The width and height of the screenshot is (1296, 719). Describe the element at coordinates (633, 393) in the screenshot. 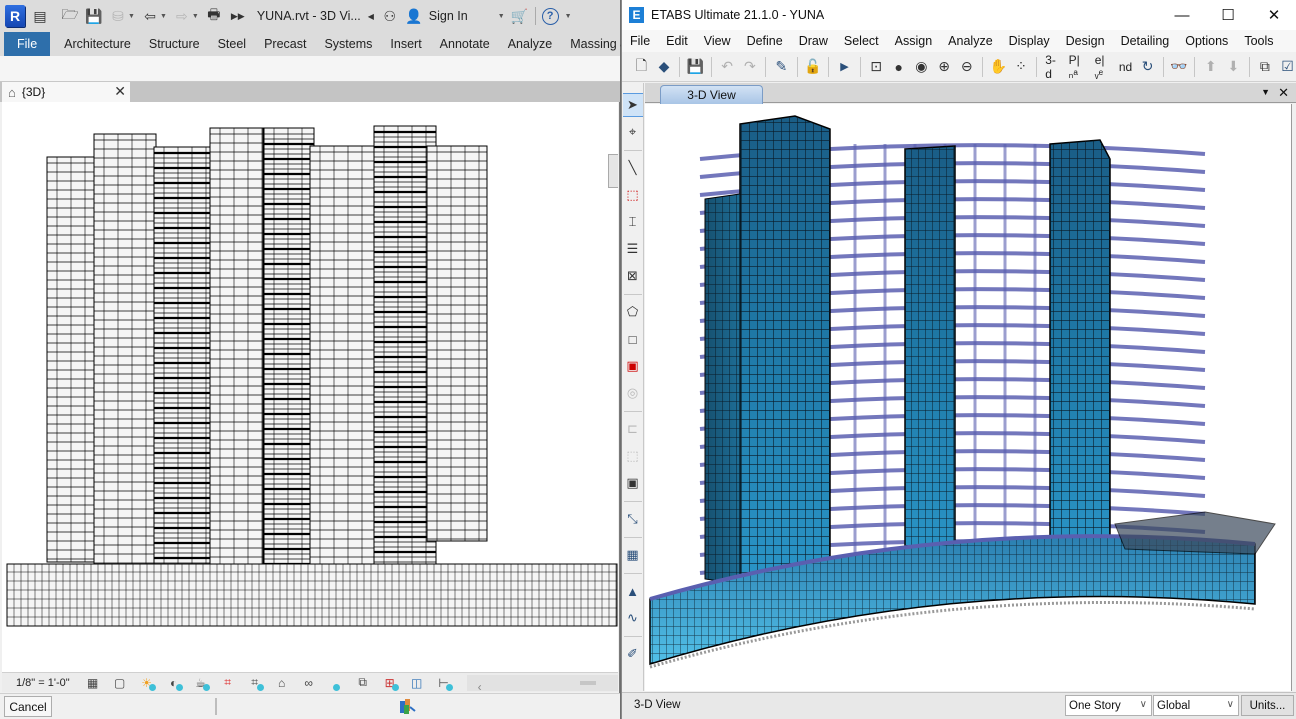

I see `draw-opening-icon: ◎` at that location.